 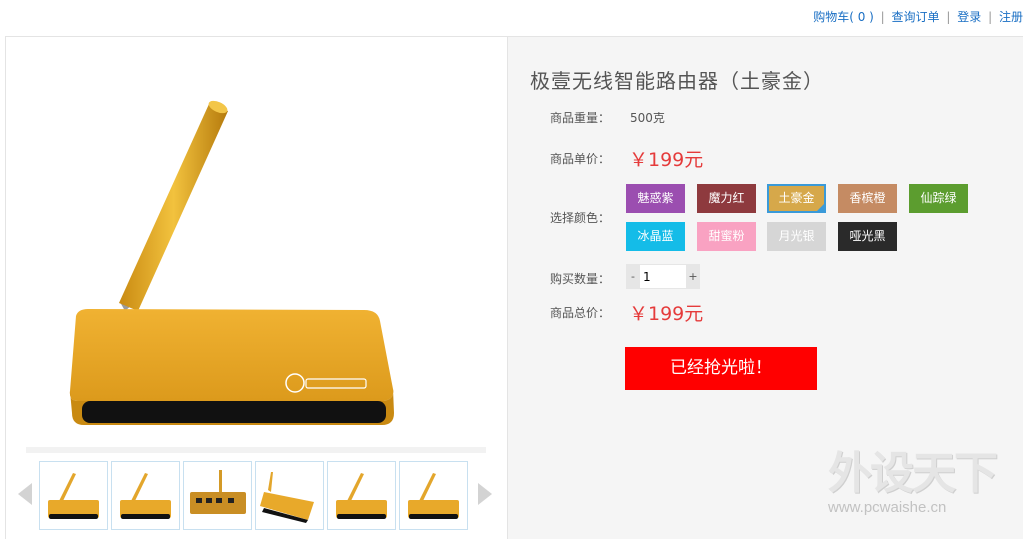 I want to click on chevron-right-icon, so click(x=485, y=494).